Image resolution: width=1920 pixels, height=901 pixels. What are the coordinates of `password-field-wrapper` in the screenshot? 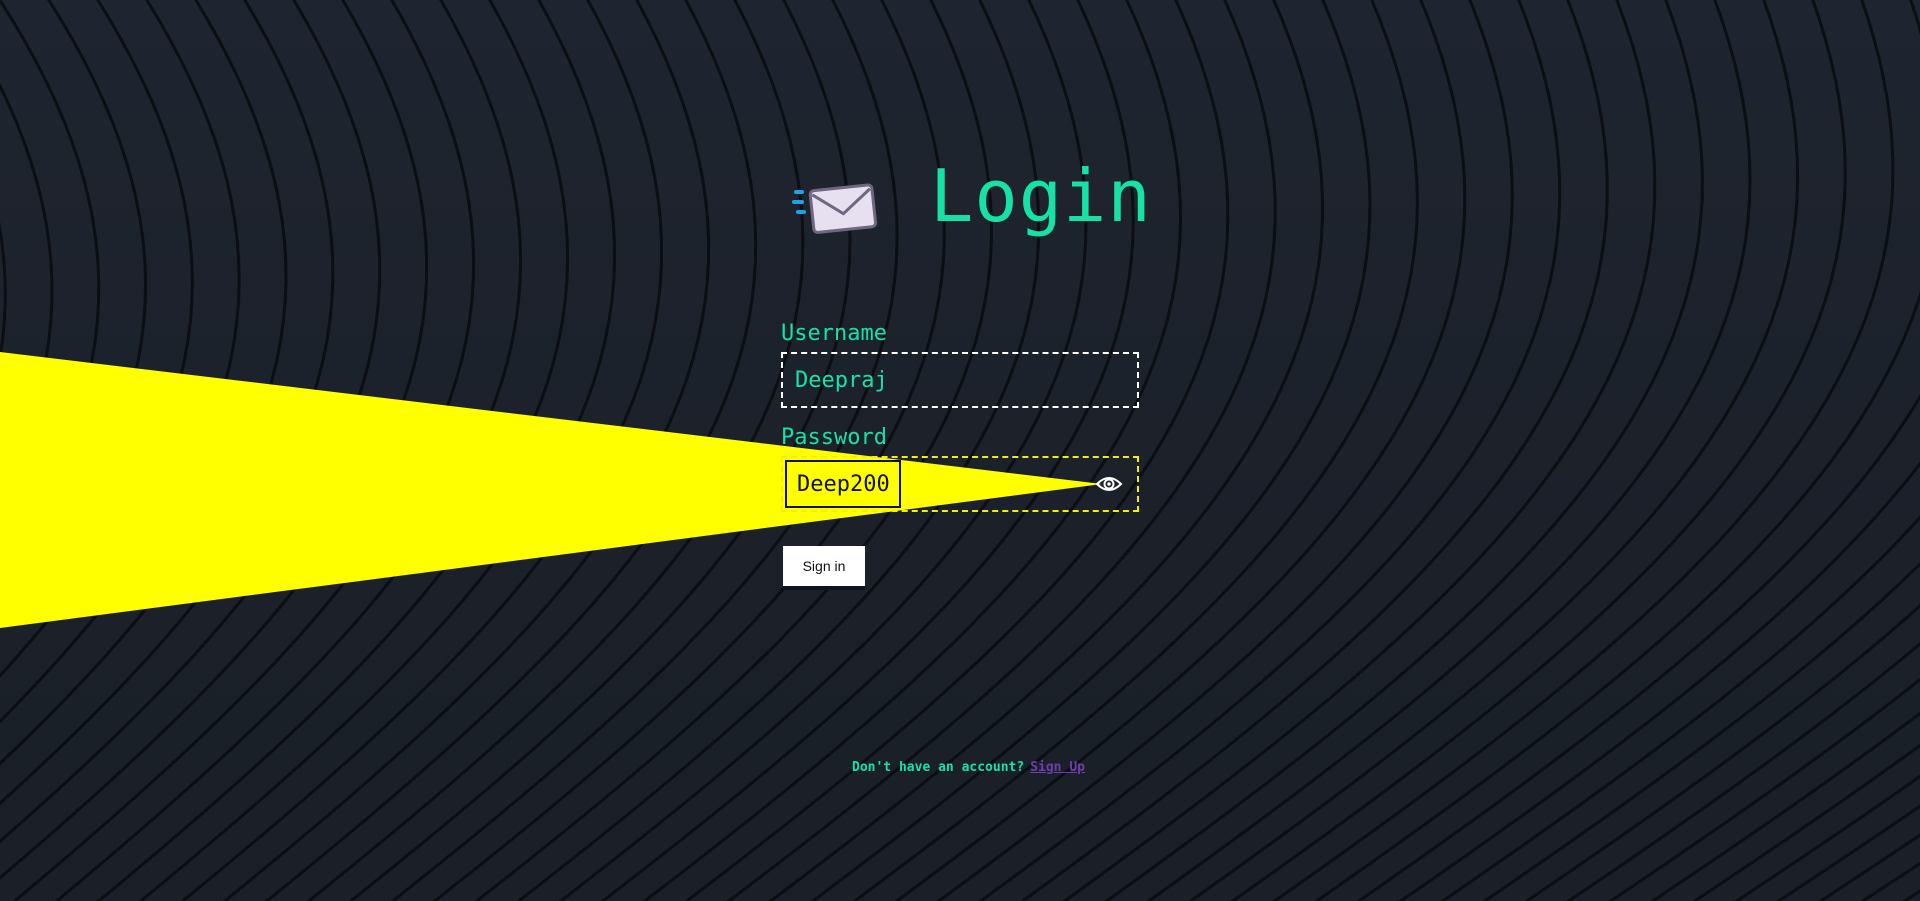 It's located at (960, 484).